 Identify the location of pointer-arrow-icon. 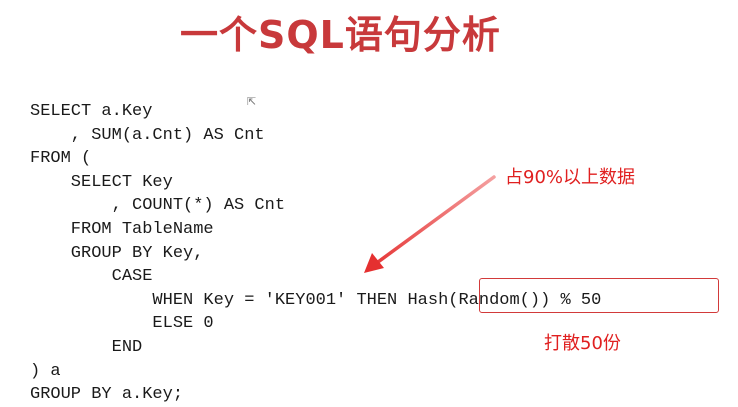
(430, 224).